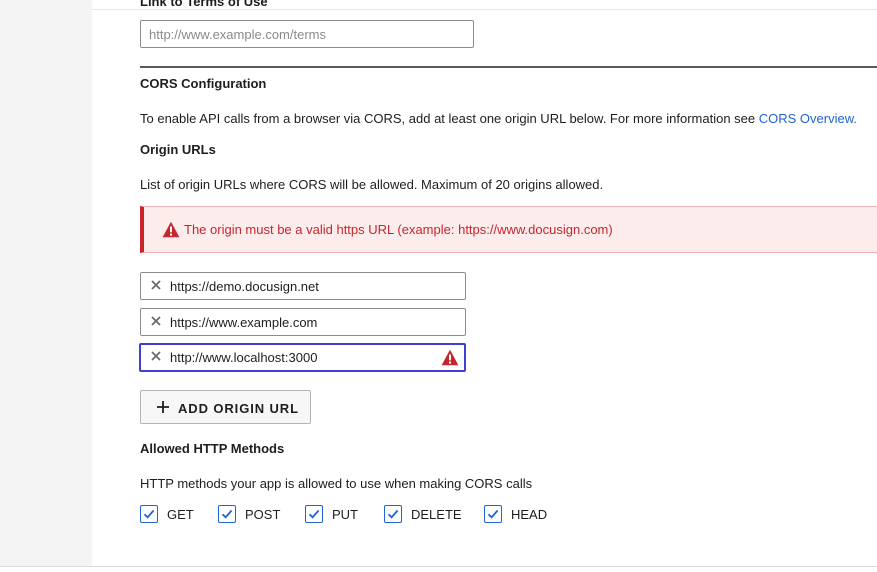 The width and height of the screenshot is (877, 572). What do you see at coordinates (171, 229) in the screenshot?
I see `warning-icon` at bounding box center [171, 229].